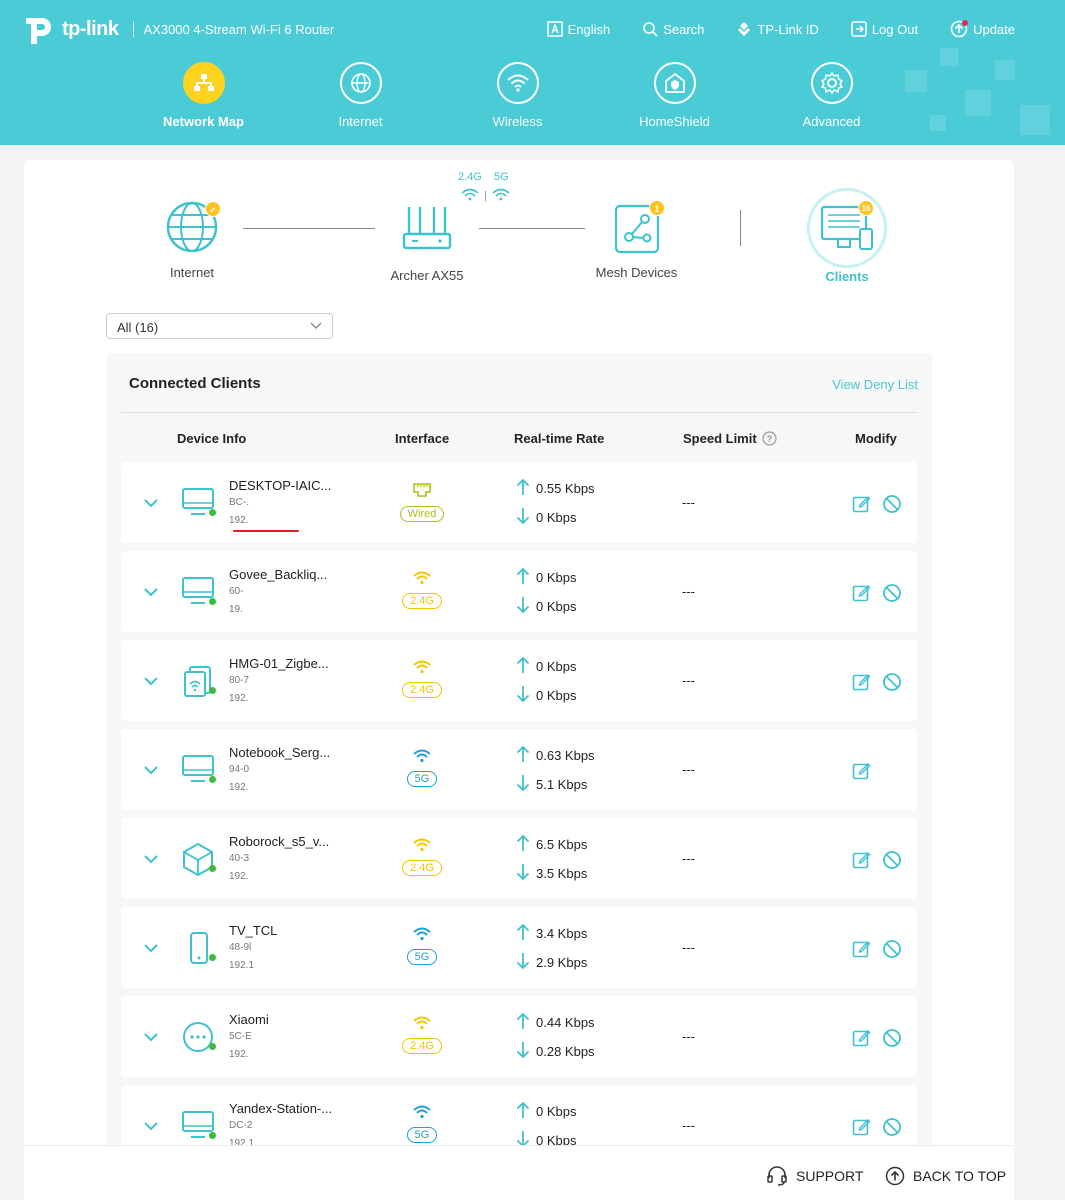  Describe the element at coordinates (551, 933) in the screenshot. I see `upload-rate: 3.4 Kbps` at that location.